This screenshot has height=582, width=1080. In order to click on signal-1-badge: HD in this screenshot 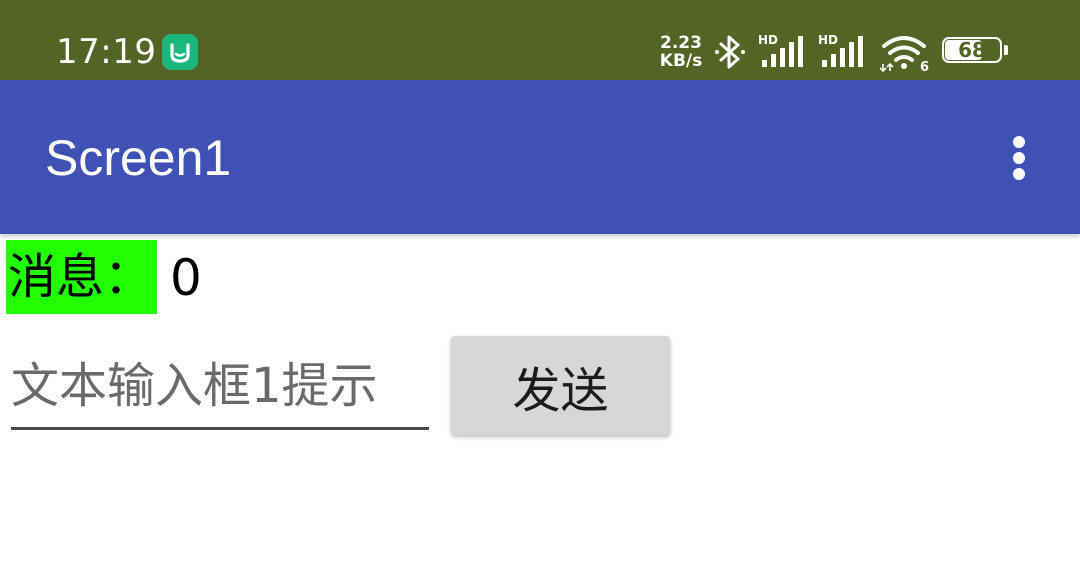, I will do `click(768, 40)`.